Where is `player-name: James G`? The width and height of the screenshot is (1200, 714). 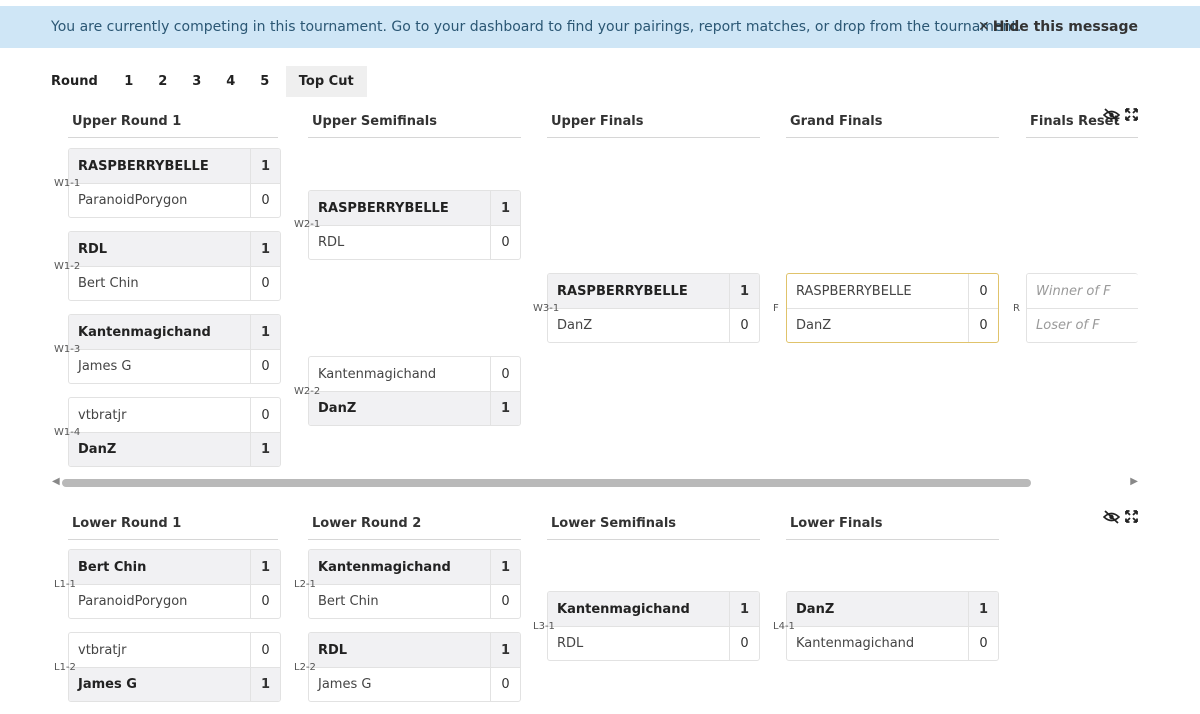
player-name: James G is located at coordinates (345, 684).